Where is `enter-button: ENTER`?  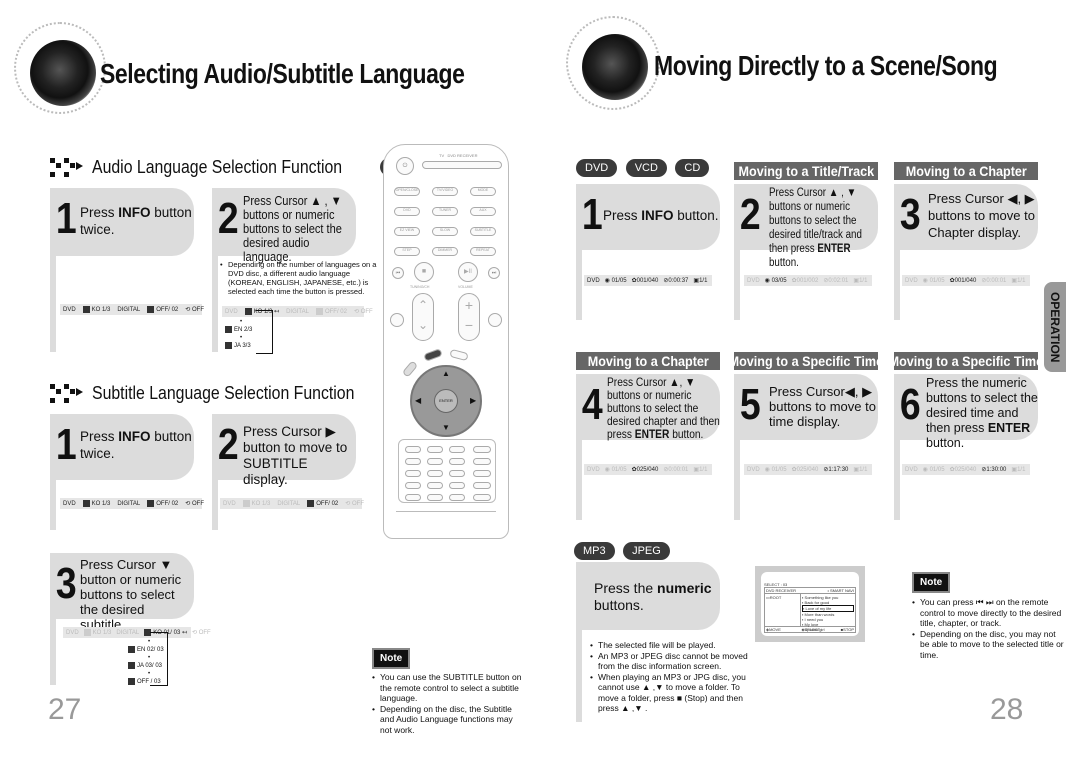 enter-button: ENTER is located at coordinates (446, 401).